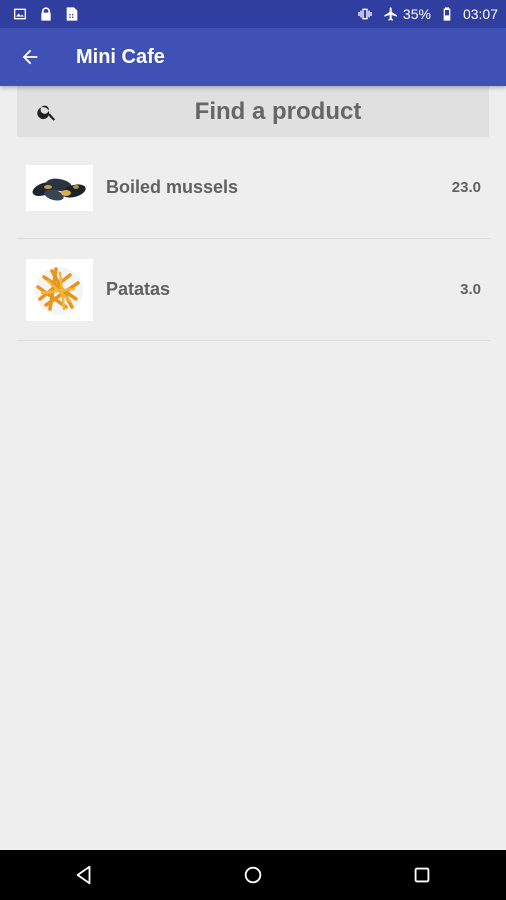  I want to click on product-name: Patatas, so click(138, 289).